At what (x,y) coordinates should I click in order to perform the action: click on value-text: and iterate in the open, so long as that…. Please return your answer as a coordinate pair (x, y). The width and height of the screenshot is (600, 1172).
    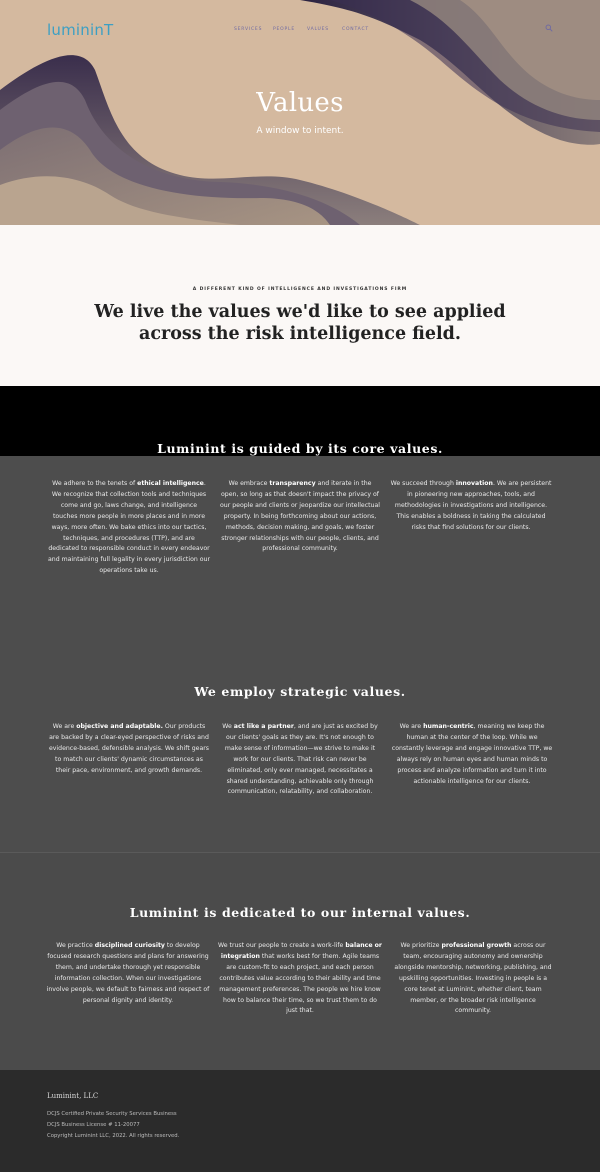
    Looking at the image, I should click on (300, 516).